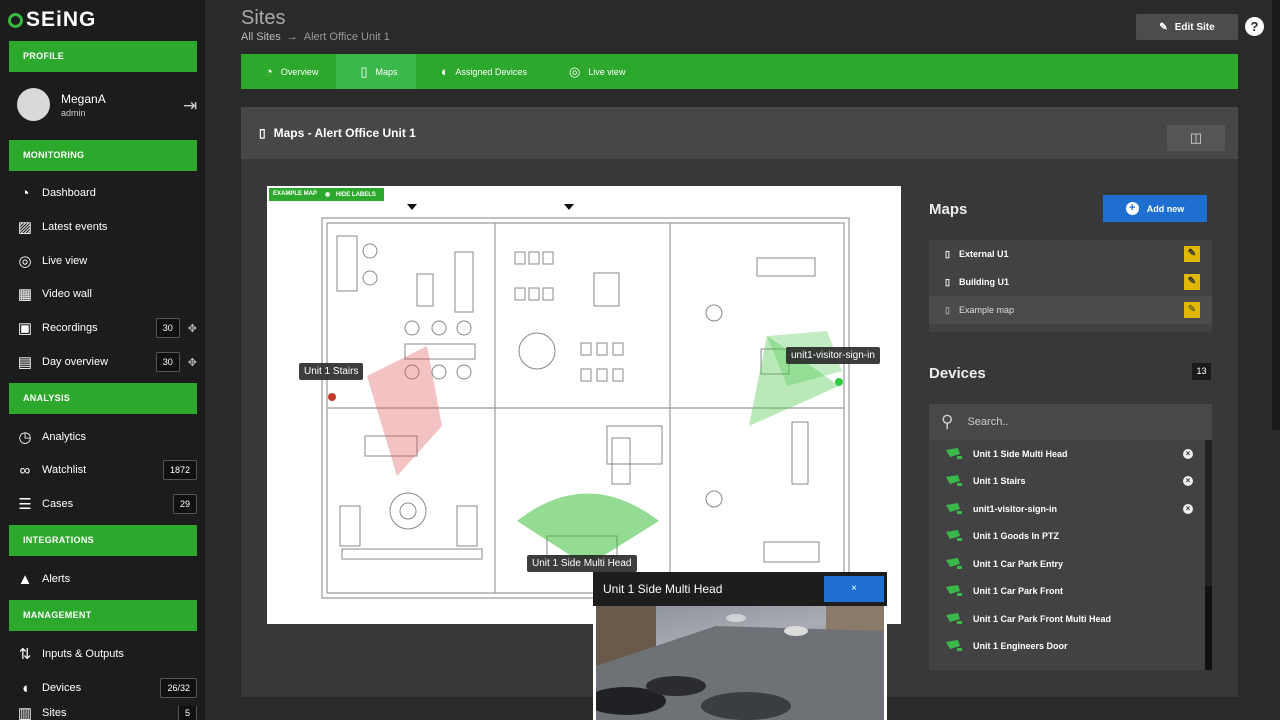 This screenshot has width=1280, height=720. What do you see at coordinates (295, 194) in the screenshot?
I see `example-map-tag: EXAMPLE MAP` at bounding box center [295, 194].